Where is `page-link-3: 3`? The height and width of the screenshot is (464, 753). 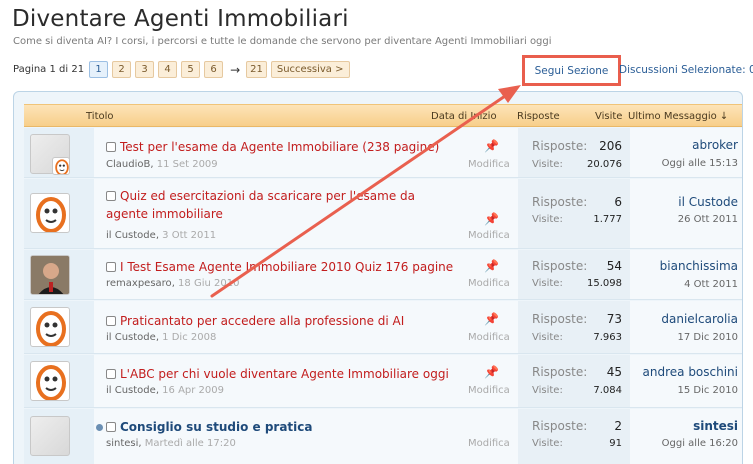
page-link-3: 3 is located at coordinates (145, 69).